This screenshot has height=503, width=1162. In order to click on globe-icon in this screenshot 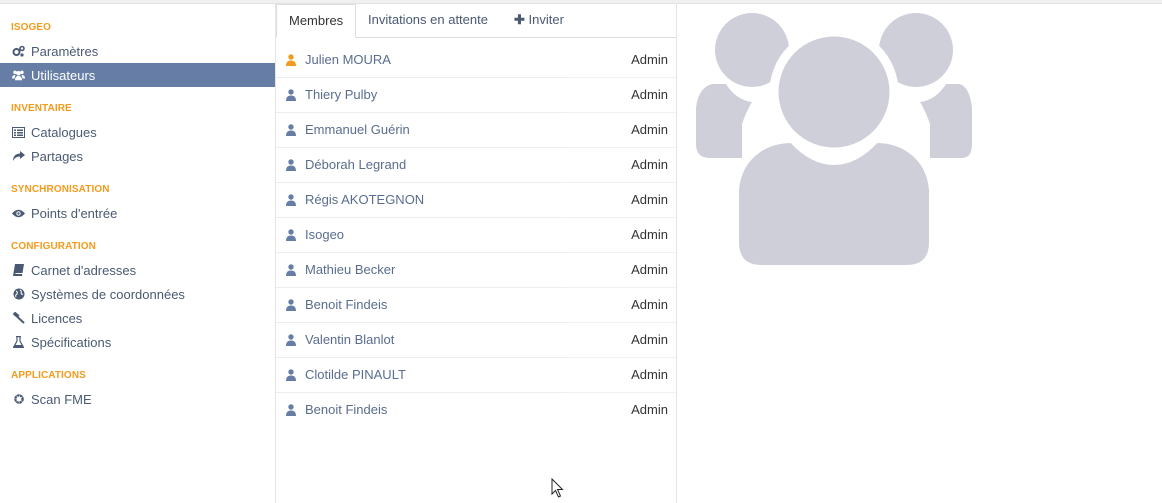, I will do `click(18, 294)`.